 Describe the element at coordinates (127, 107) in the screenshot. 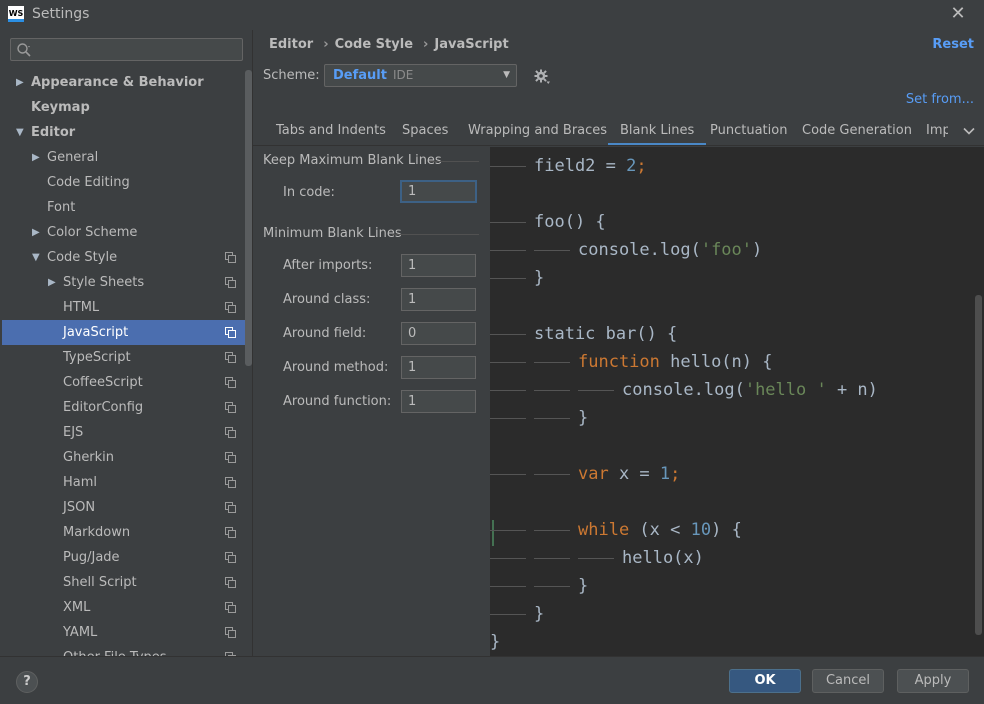

I see `tree-item: Keymap` at that location.